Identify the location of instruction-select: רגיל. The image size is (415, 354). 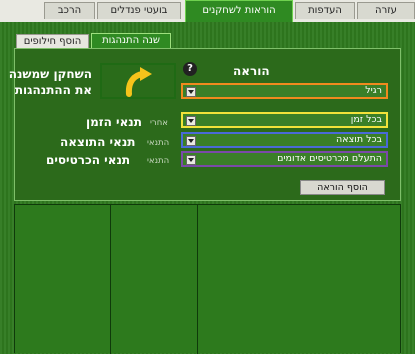
(284, 91).